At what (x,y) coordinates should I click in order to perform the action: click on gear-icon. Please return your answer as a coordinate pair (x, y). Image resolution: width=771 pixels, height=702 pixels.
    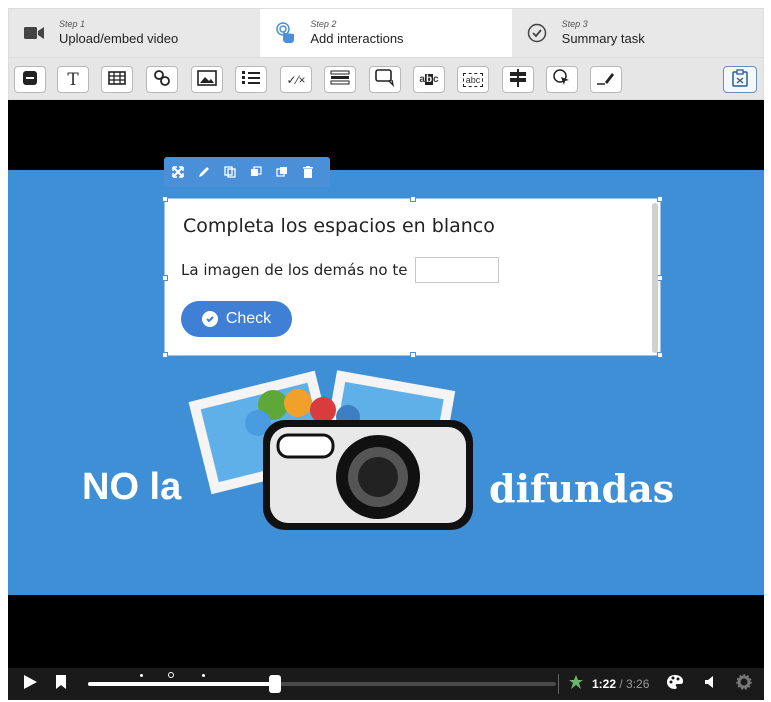
    Looking at the image, I should click on (744, 684).